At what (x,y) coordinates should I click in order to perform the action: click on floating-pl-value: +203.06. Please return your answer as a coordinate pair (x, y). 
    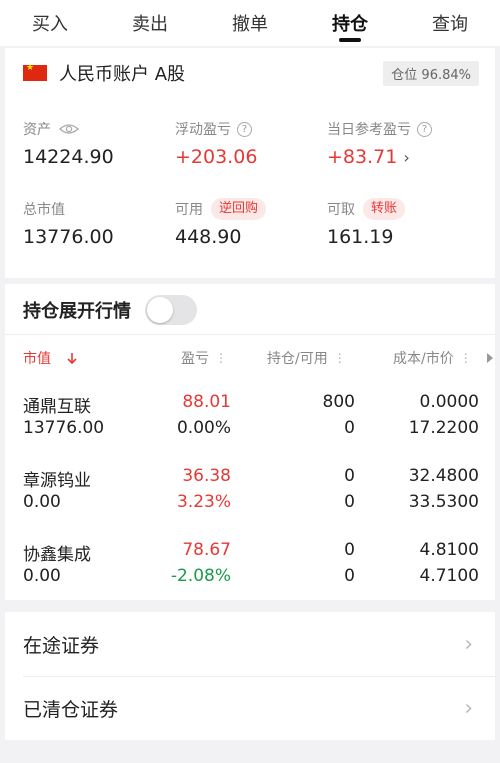
    Looking at the image, I should click on (216, 157).